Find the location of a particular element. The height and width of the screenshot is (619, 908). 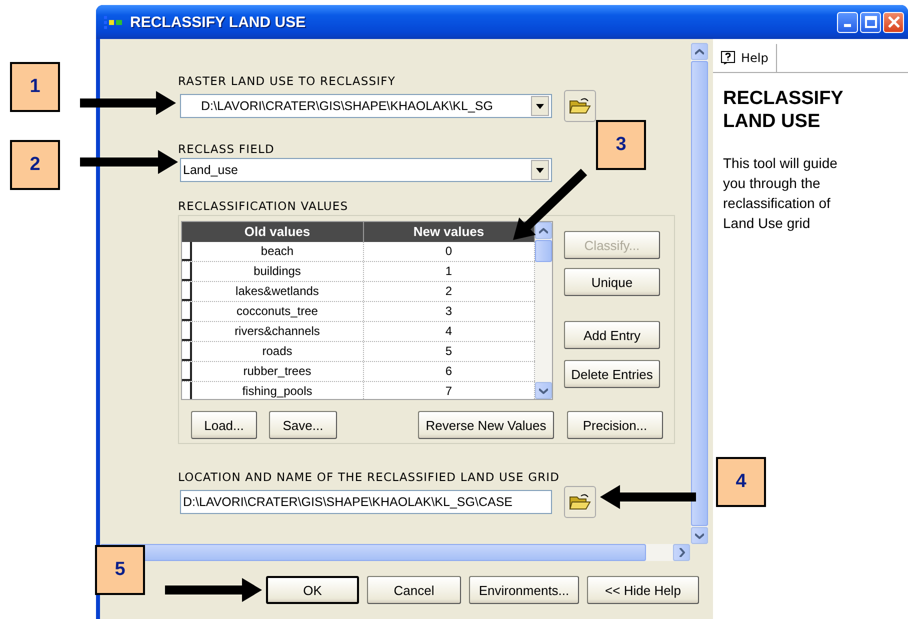

scroll-thumb is located at coordinates (543, 251).